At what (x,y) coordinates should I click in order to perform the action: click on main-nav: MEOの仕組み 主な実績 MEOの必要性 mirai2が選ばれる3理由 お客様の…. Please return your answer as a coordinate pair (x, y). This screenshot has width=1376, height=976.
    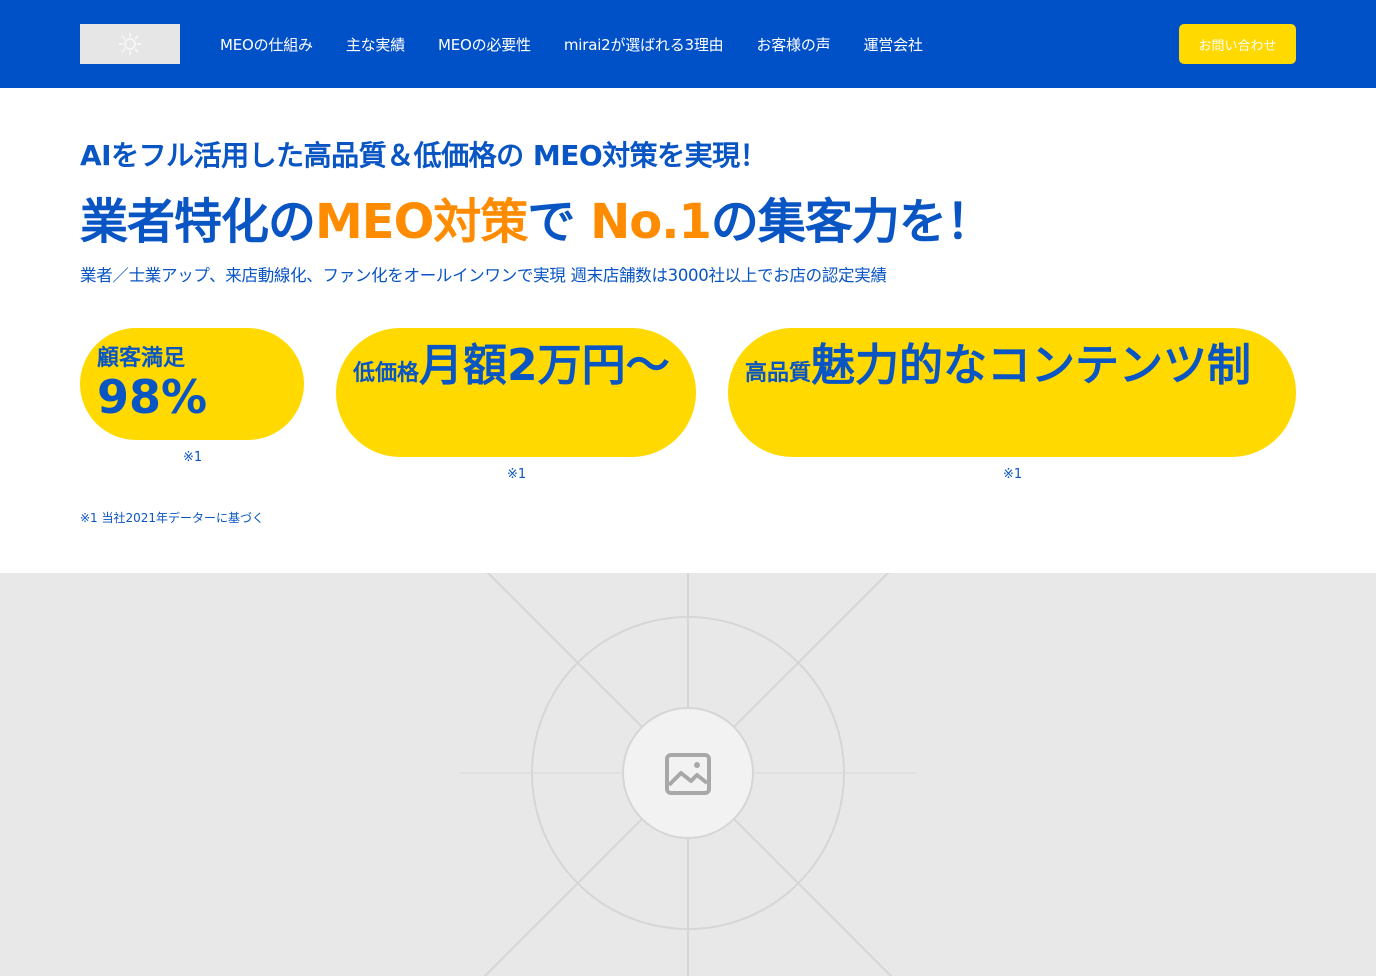
    Looking at the image, I should click on (588, 44).